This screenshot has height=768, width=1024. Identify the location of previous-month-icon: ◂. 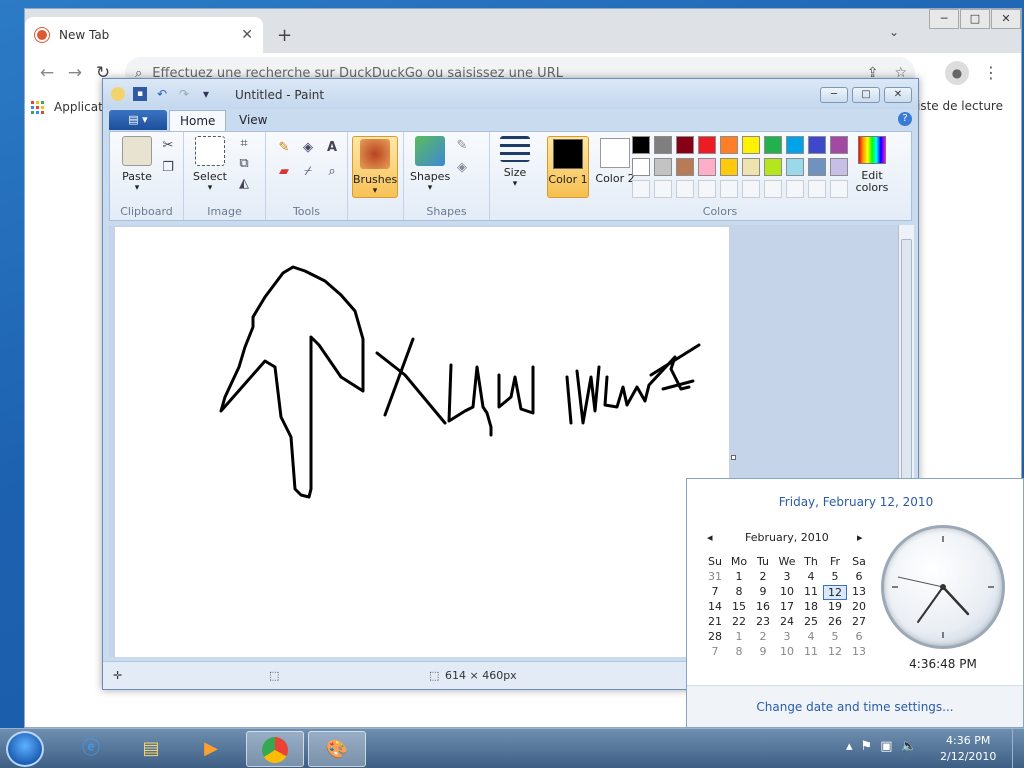
(710, 537).